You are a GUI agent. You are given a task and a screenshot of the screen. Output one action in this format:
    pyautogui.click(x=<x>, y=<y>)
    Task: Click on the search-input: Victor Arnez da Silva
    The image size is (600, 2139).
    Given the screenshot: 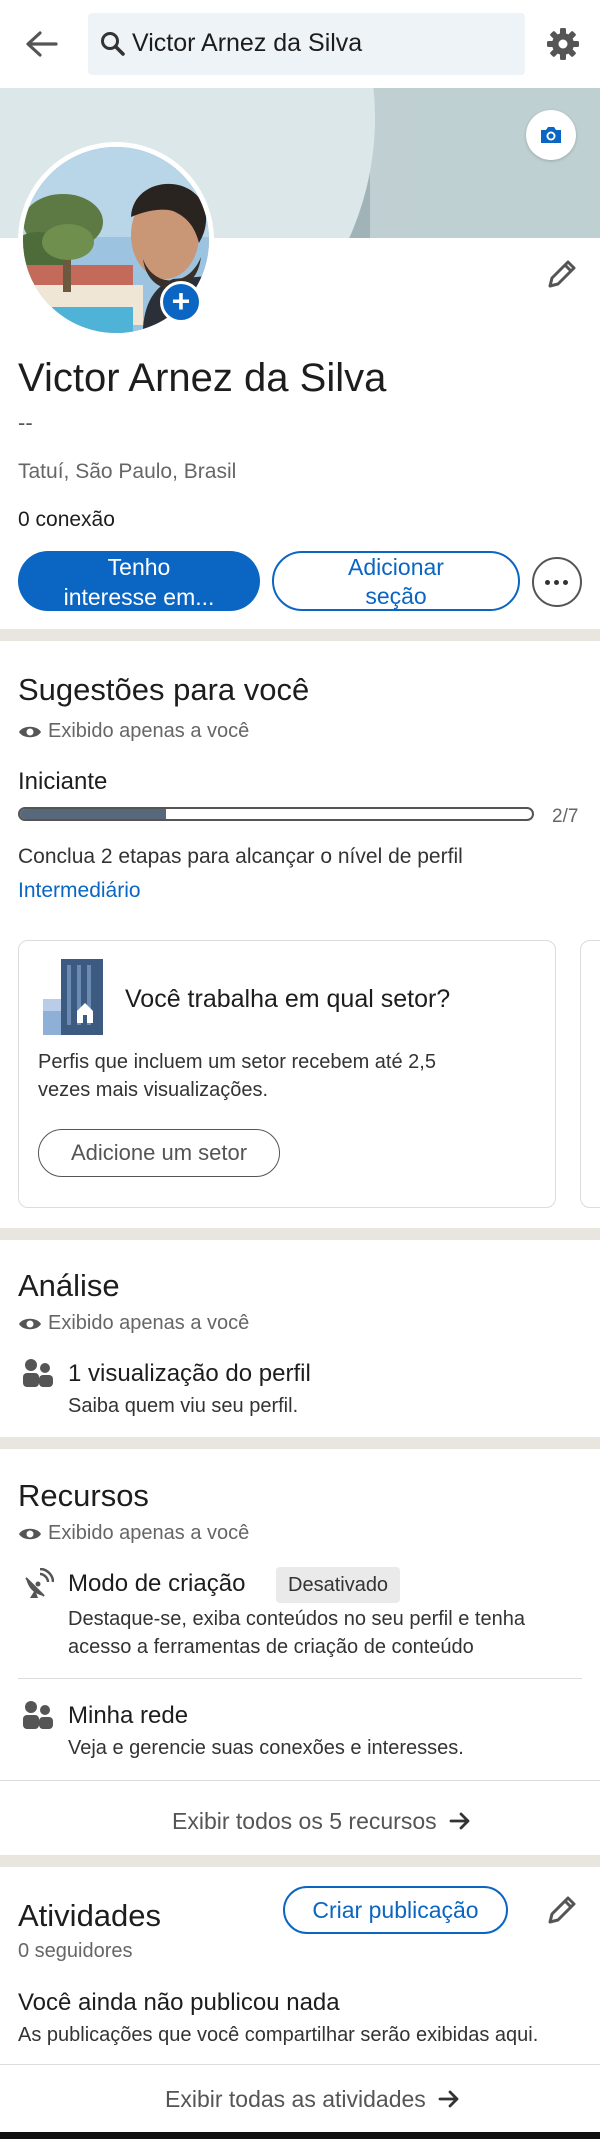 What is the action you would take?
    pyautogui.click(x=306, y=44)
    